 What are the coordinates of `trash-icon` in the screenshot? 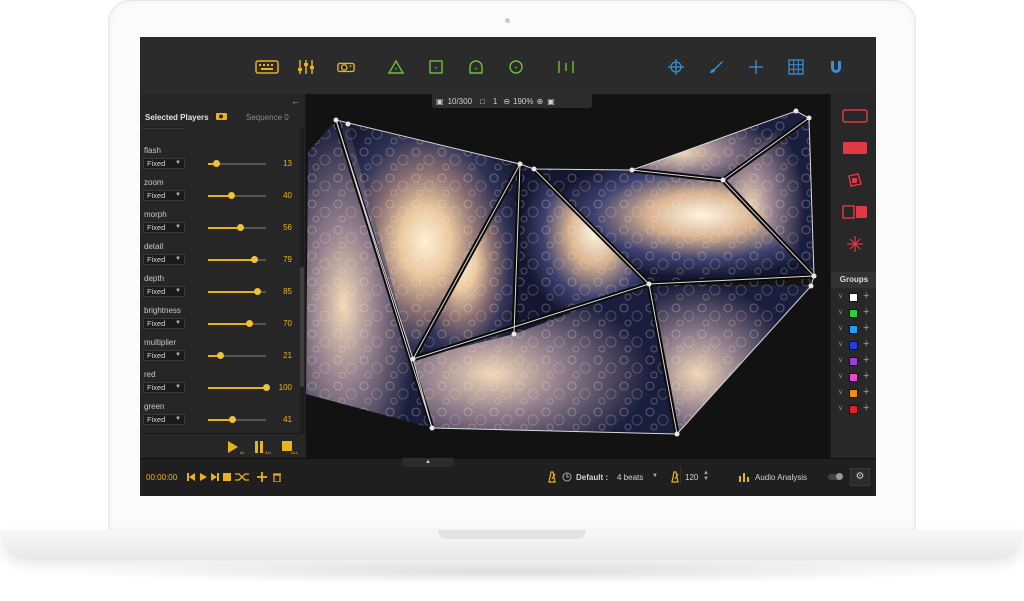 It's located at (277, 477).